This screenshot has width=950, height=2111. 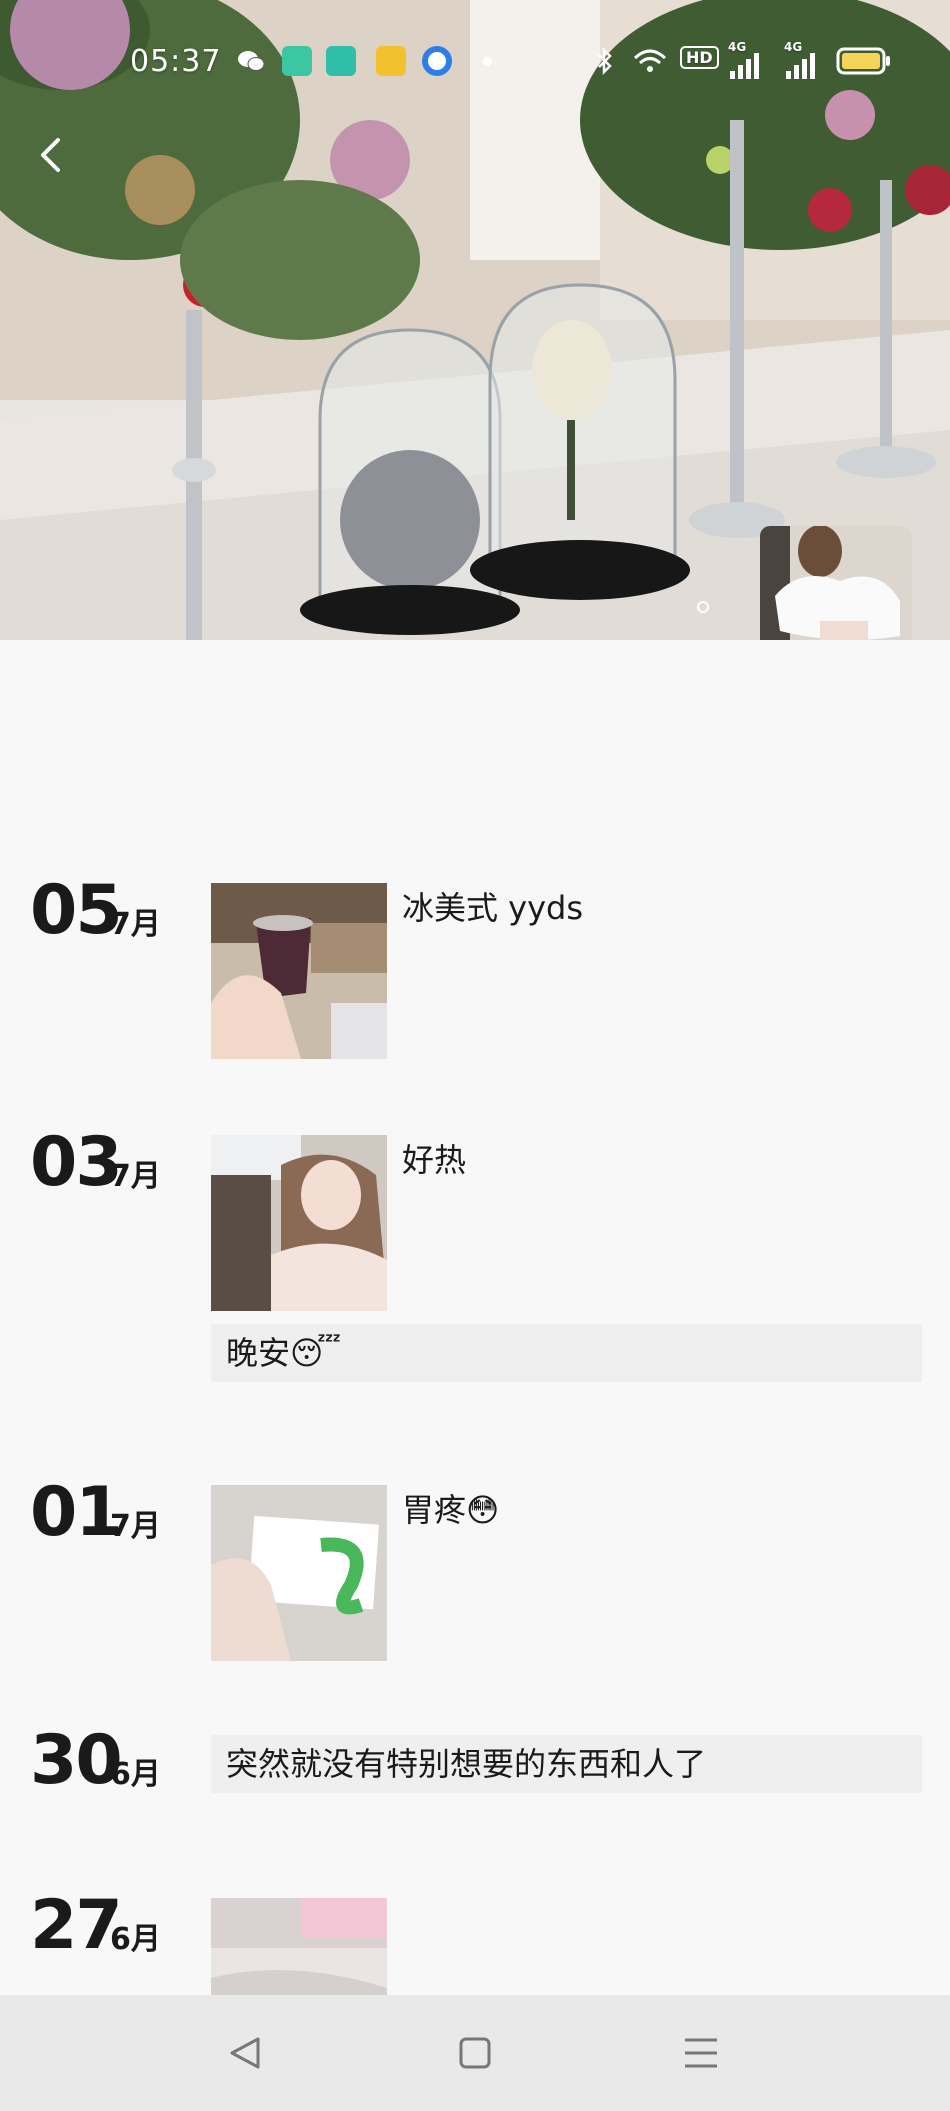 What do you see at coordinates (176, 61) in the screenshot?
I see `status-time: 05:37` at bounding box center [176, 61].